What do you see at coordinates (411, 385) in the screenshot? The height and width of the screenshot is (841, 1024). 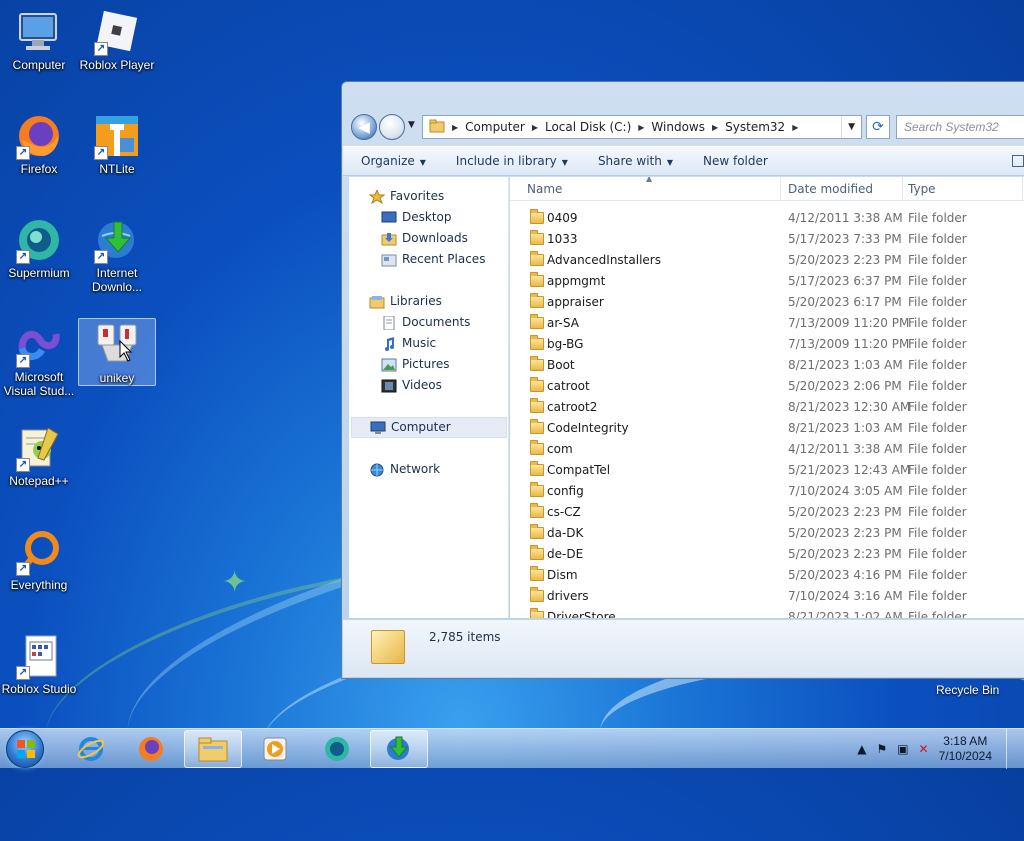 I see `nav-videos: Videos` at bounding box center [411, 385].